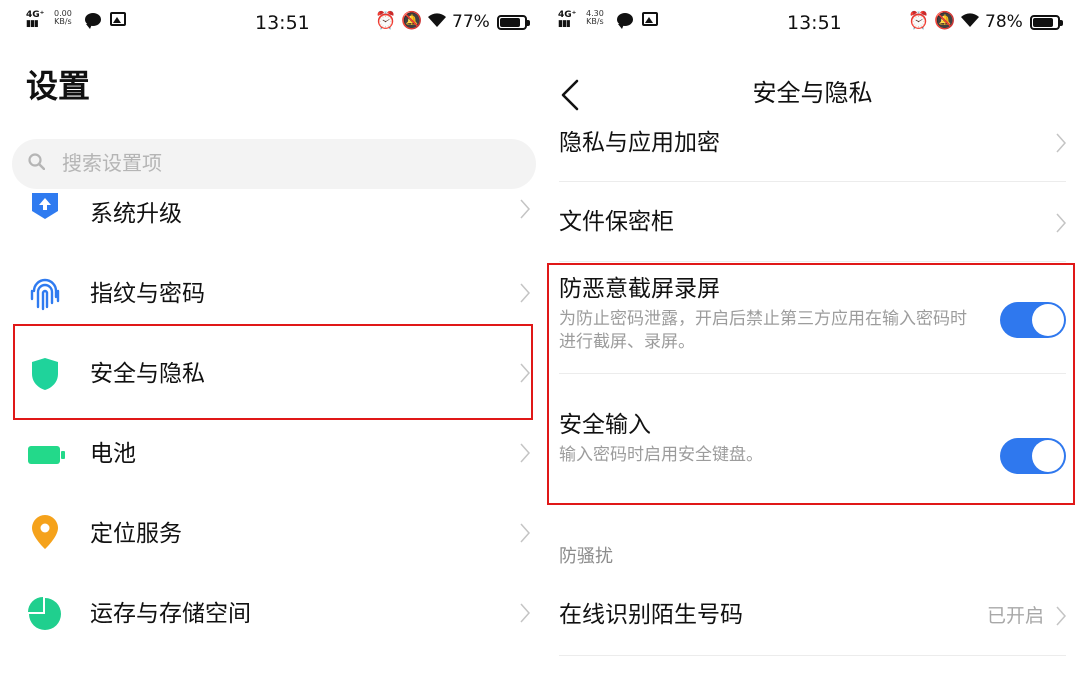 Image resolution: width=1080 pixels, height=683 pixels. What do you see at coordinates (270, 215) in the screenshot?
I see `settings-item-system-update: 系统升级` at bounding box center [270, 215].